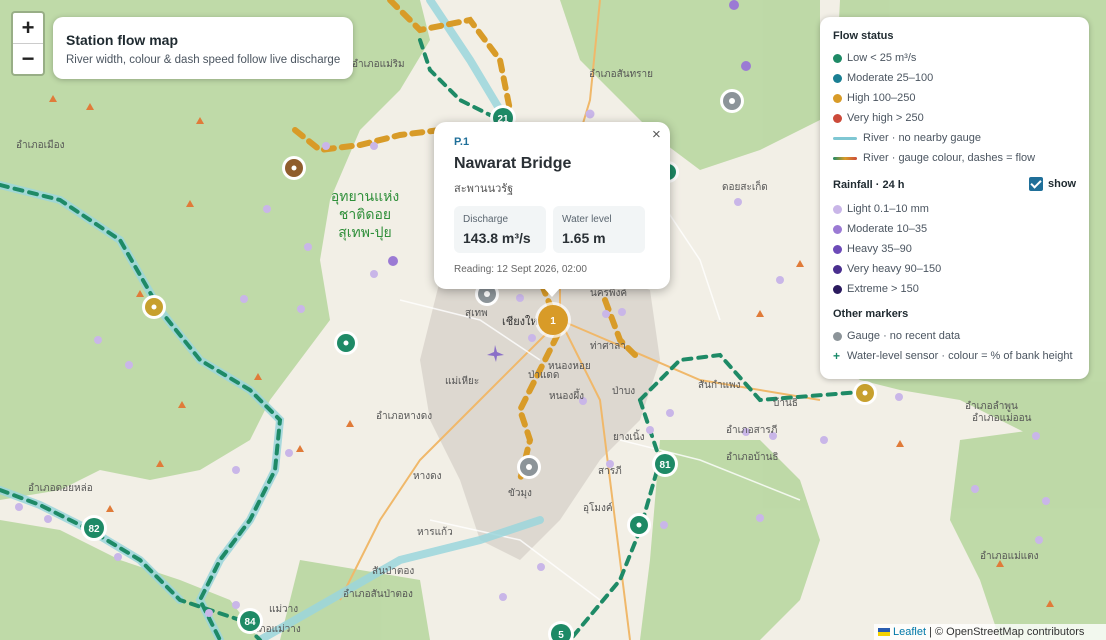 The height and width of the screenshot is (640, 1106). Describe the element at coordinates (785, 403) in the screenshot. I see `town-label: บ้านธิ` at that location.